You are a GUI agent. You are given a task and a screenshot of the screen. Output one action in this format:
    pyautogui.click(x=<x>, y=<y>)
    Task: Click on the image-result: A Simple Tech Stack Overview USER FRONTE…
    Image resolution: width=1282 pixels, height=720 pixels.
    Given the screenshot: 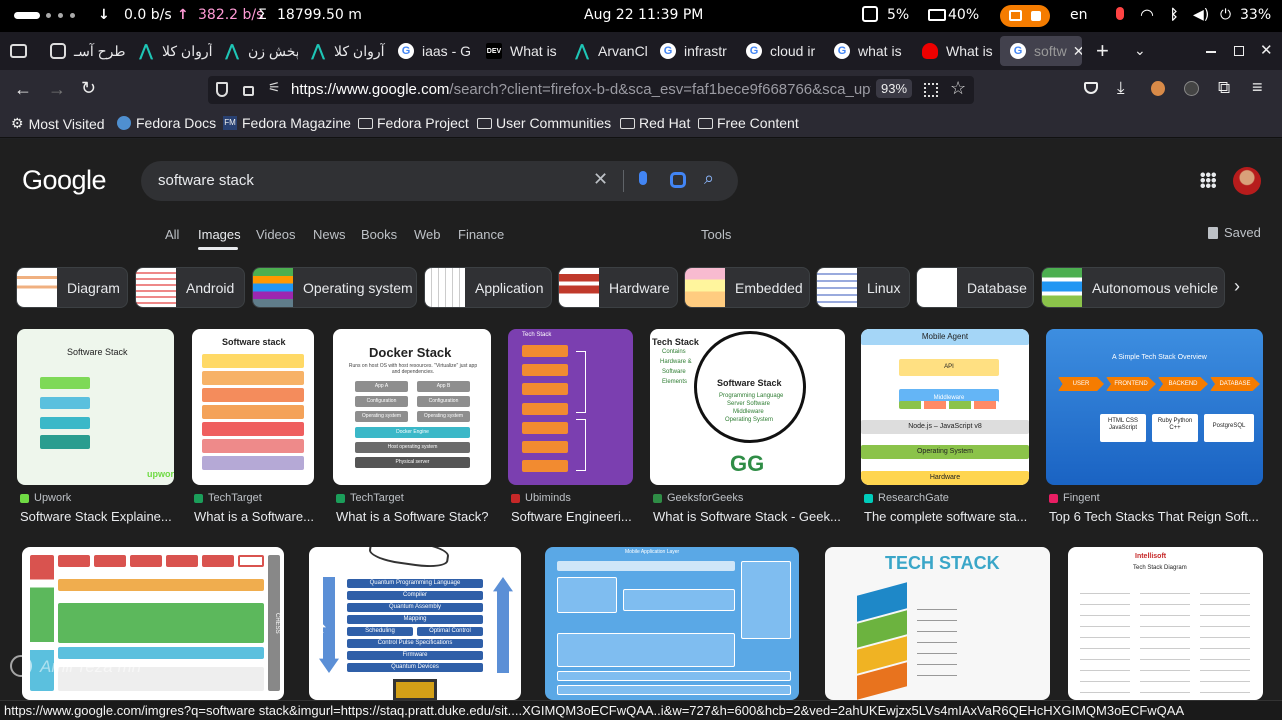 What is the action you would take?
    pyautogui.click(x=1155, y=429)
    